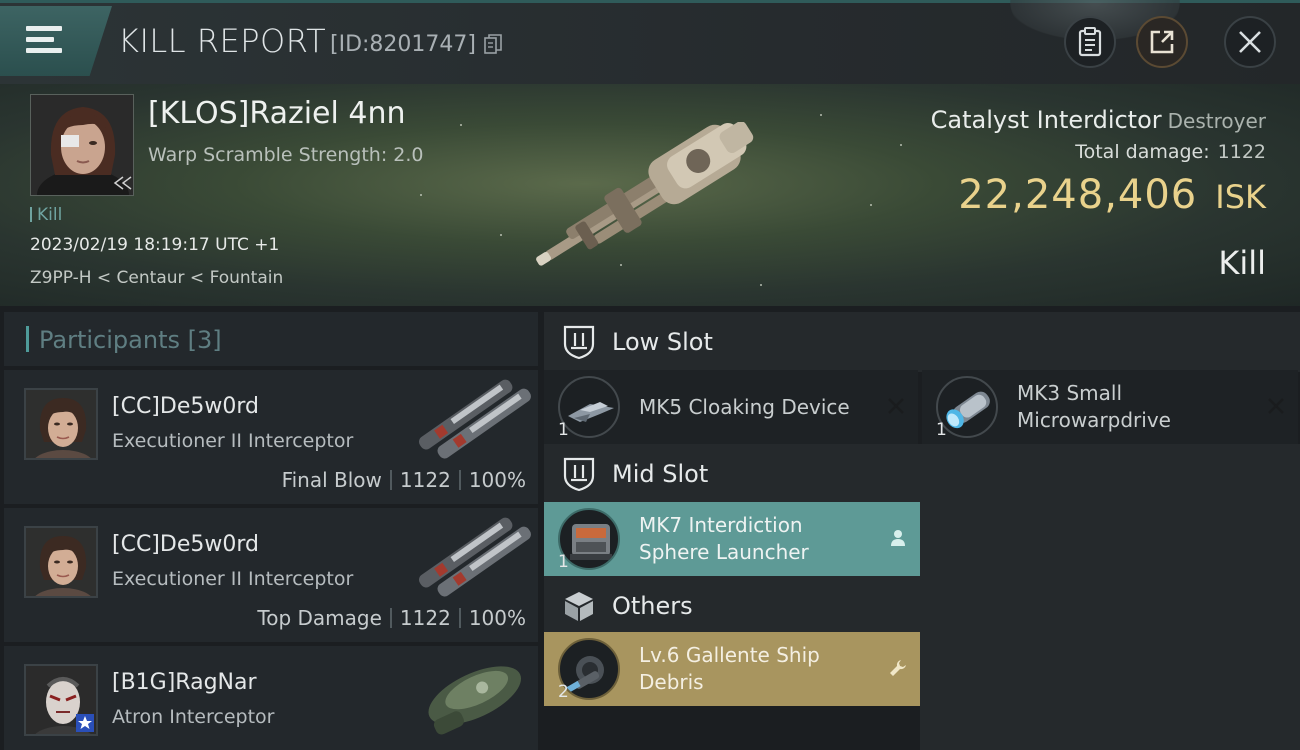 This screenshot has width=1300, height=750. I want to click on participant-stats: Final Blow 1122 100%, so click(404, 480).